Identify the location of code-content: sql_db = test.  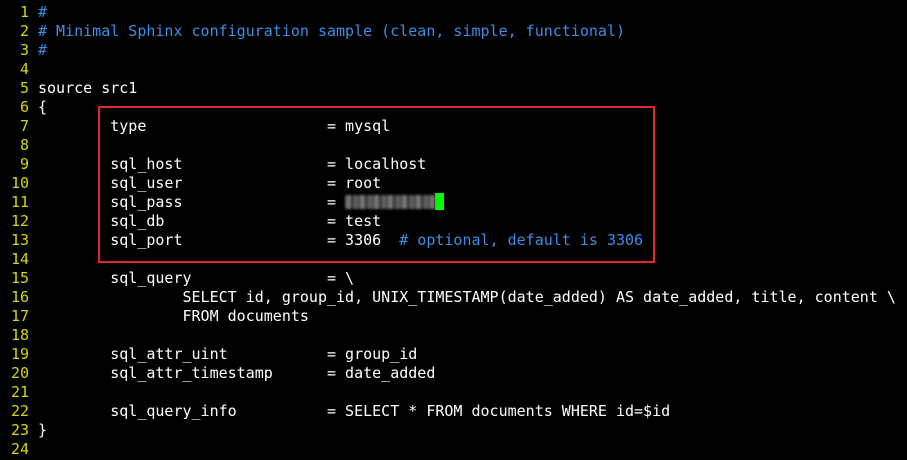
(210, 221).